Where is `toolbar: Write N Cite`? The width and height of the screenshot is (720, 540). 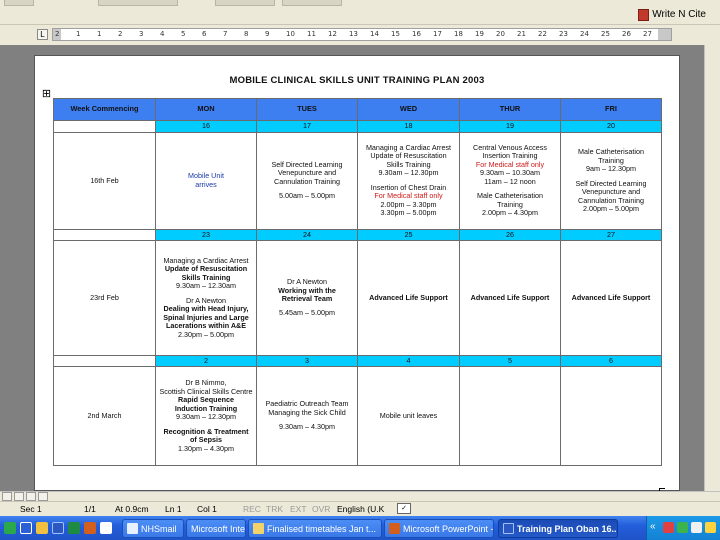 toolbar: Write N Cite is located at coordinates (360, 12).